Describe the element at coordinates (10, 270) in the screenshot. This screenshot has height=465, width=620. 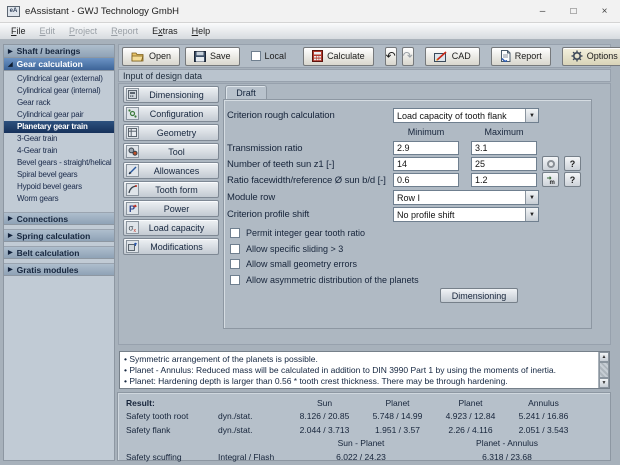
I see `chevron-right-icon: ▶` at that location.